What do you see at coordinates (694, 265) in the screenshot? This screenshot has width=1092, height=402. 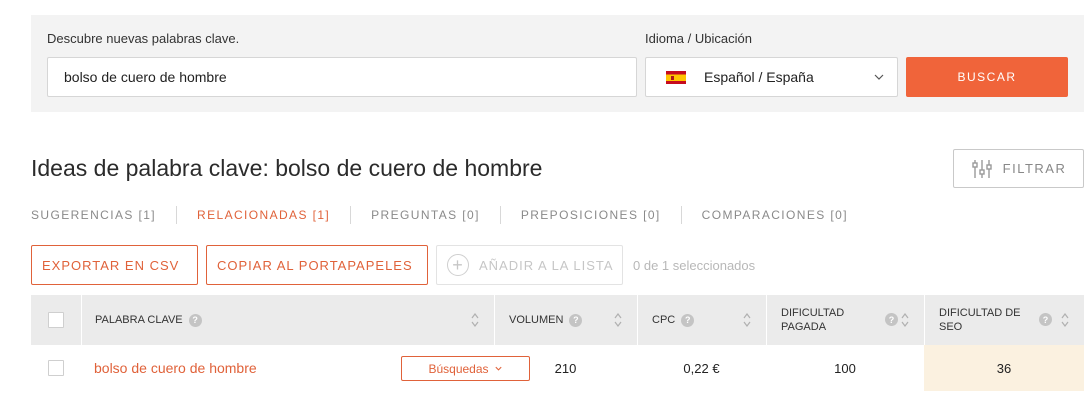 I see `selection-count: 0 de 1 seleccionados` at bounding box center [694, 265].